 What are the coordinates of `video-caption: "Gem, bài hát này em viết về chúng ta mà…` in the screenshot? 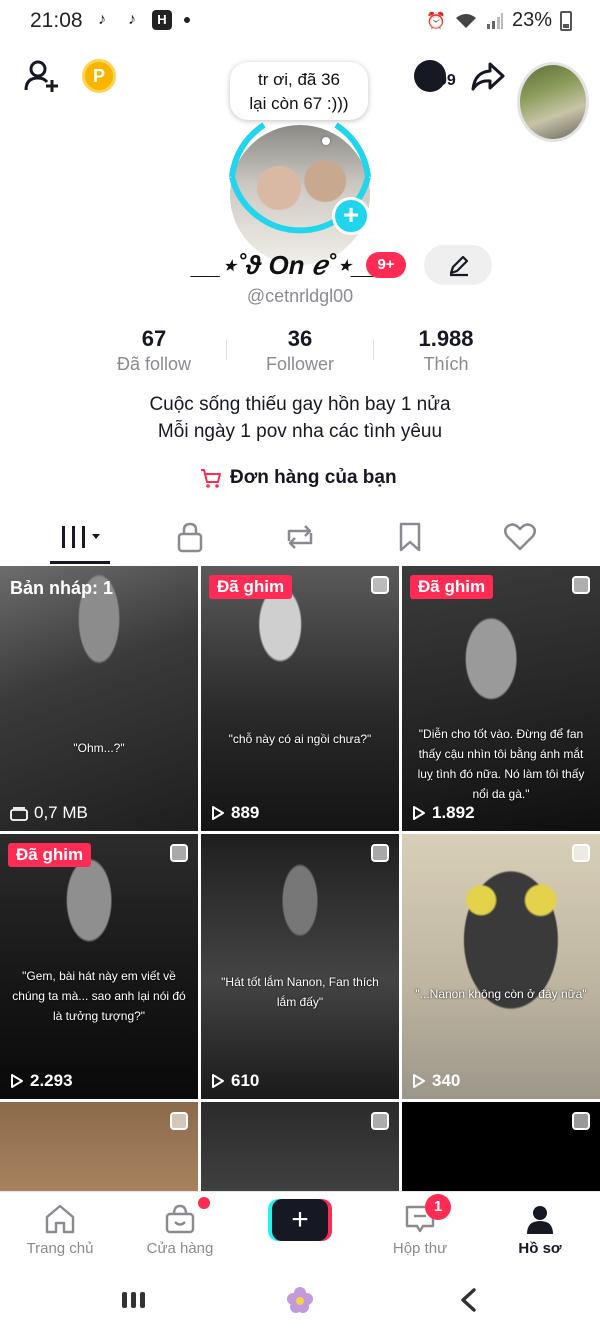 It's located at (99, 996).